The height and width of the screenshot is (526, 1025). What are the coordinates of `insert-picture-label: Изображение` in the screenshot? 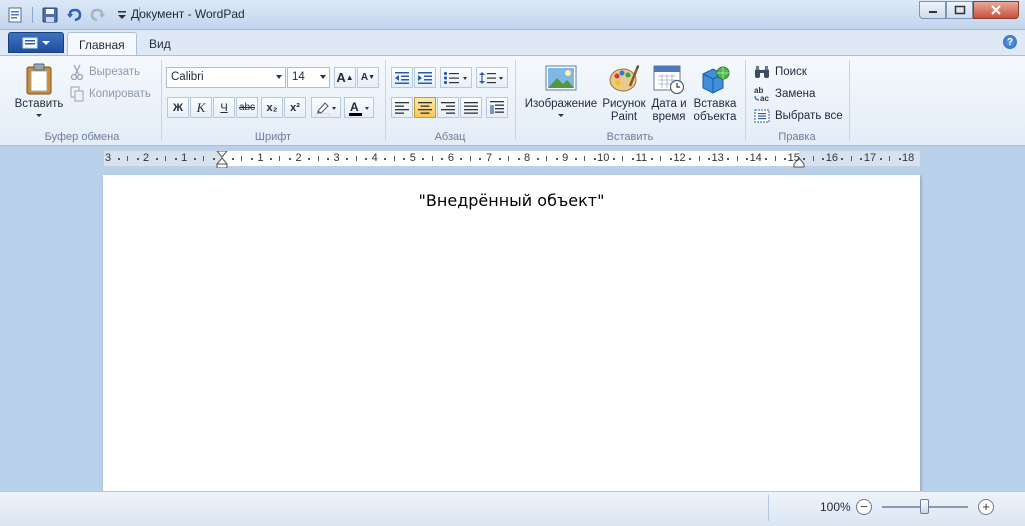 It's located at (561, 104).